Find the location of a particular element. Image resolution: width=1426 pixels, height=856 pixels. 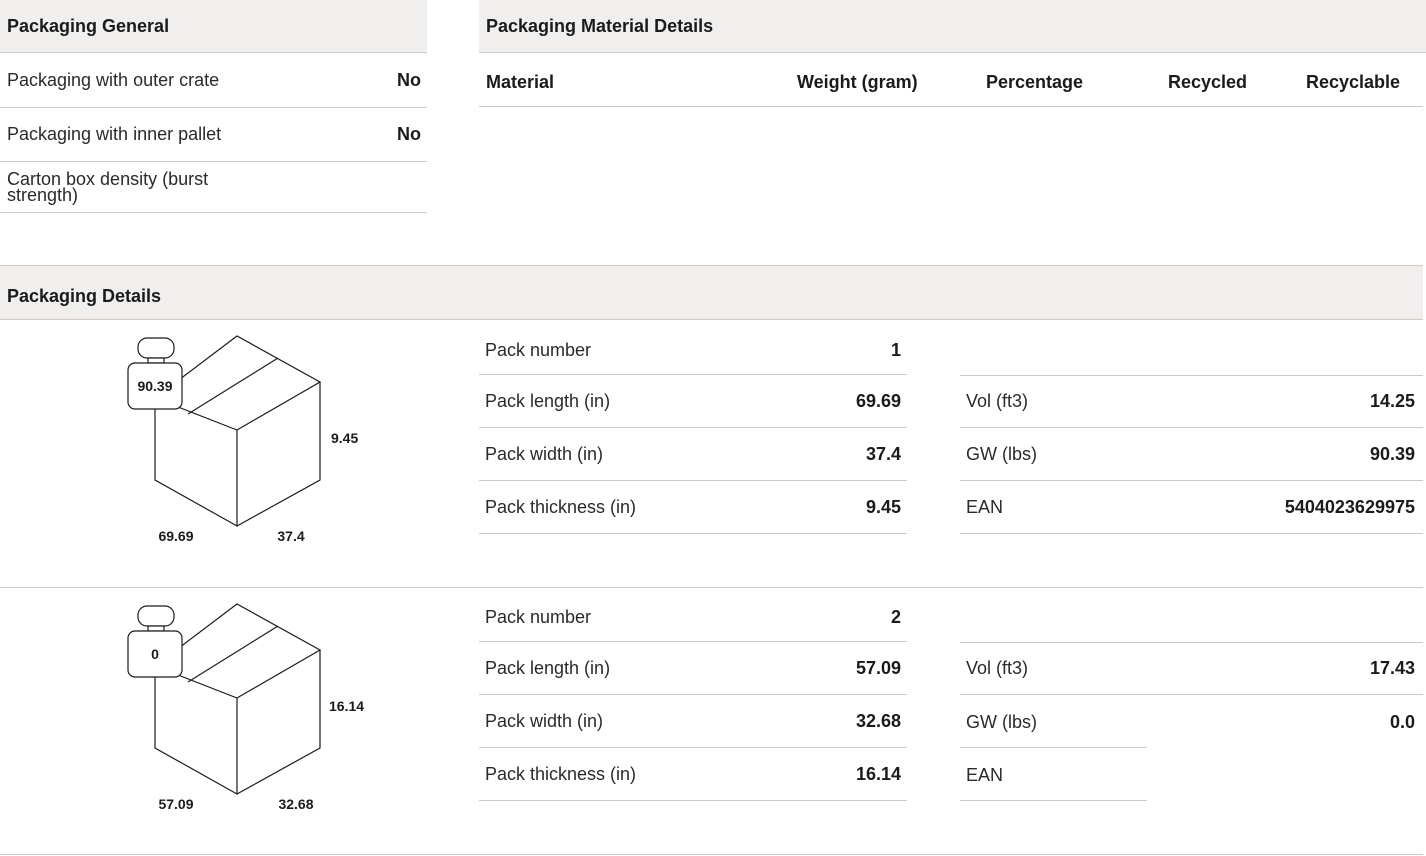

row-value: 0.0 is located at coordinates (1402, 722).